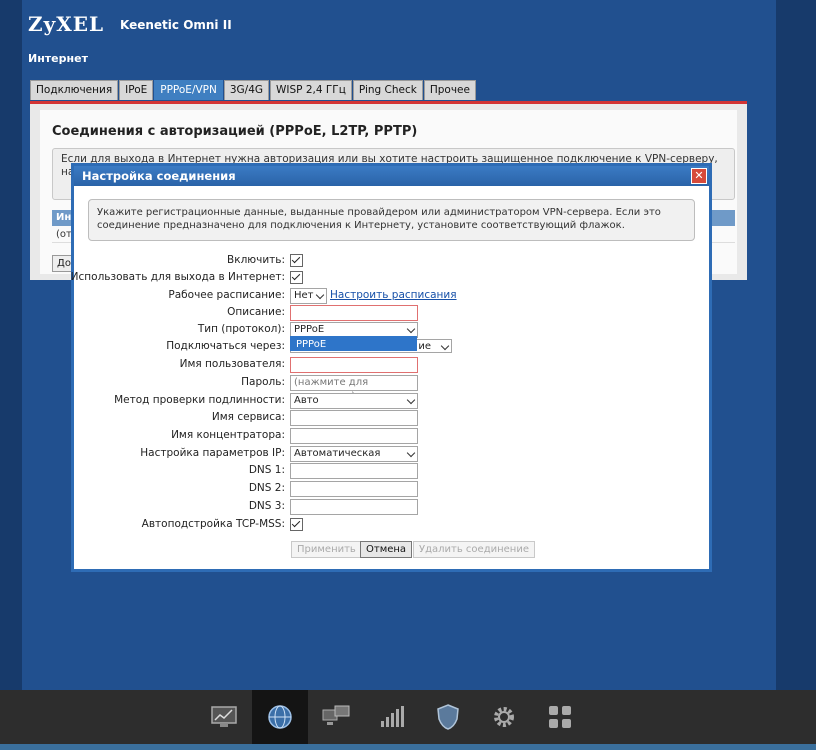 The image size is (816, 750). What do you see at coordinates (176, 25) in the screenshot?
I see `model-name: Keenetic Omni II` at bounding box center [176, 25].